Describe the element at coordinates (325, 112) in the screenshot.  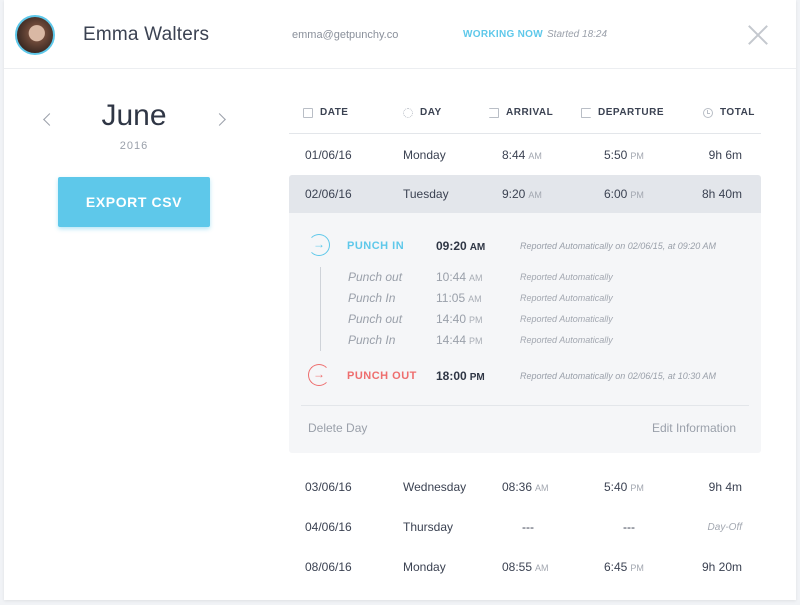
I see `column-date: DATE` at that location.